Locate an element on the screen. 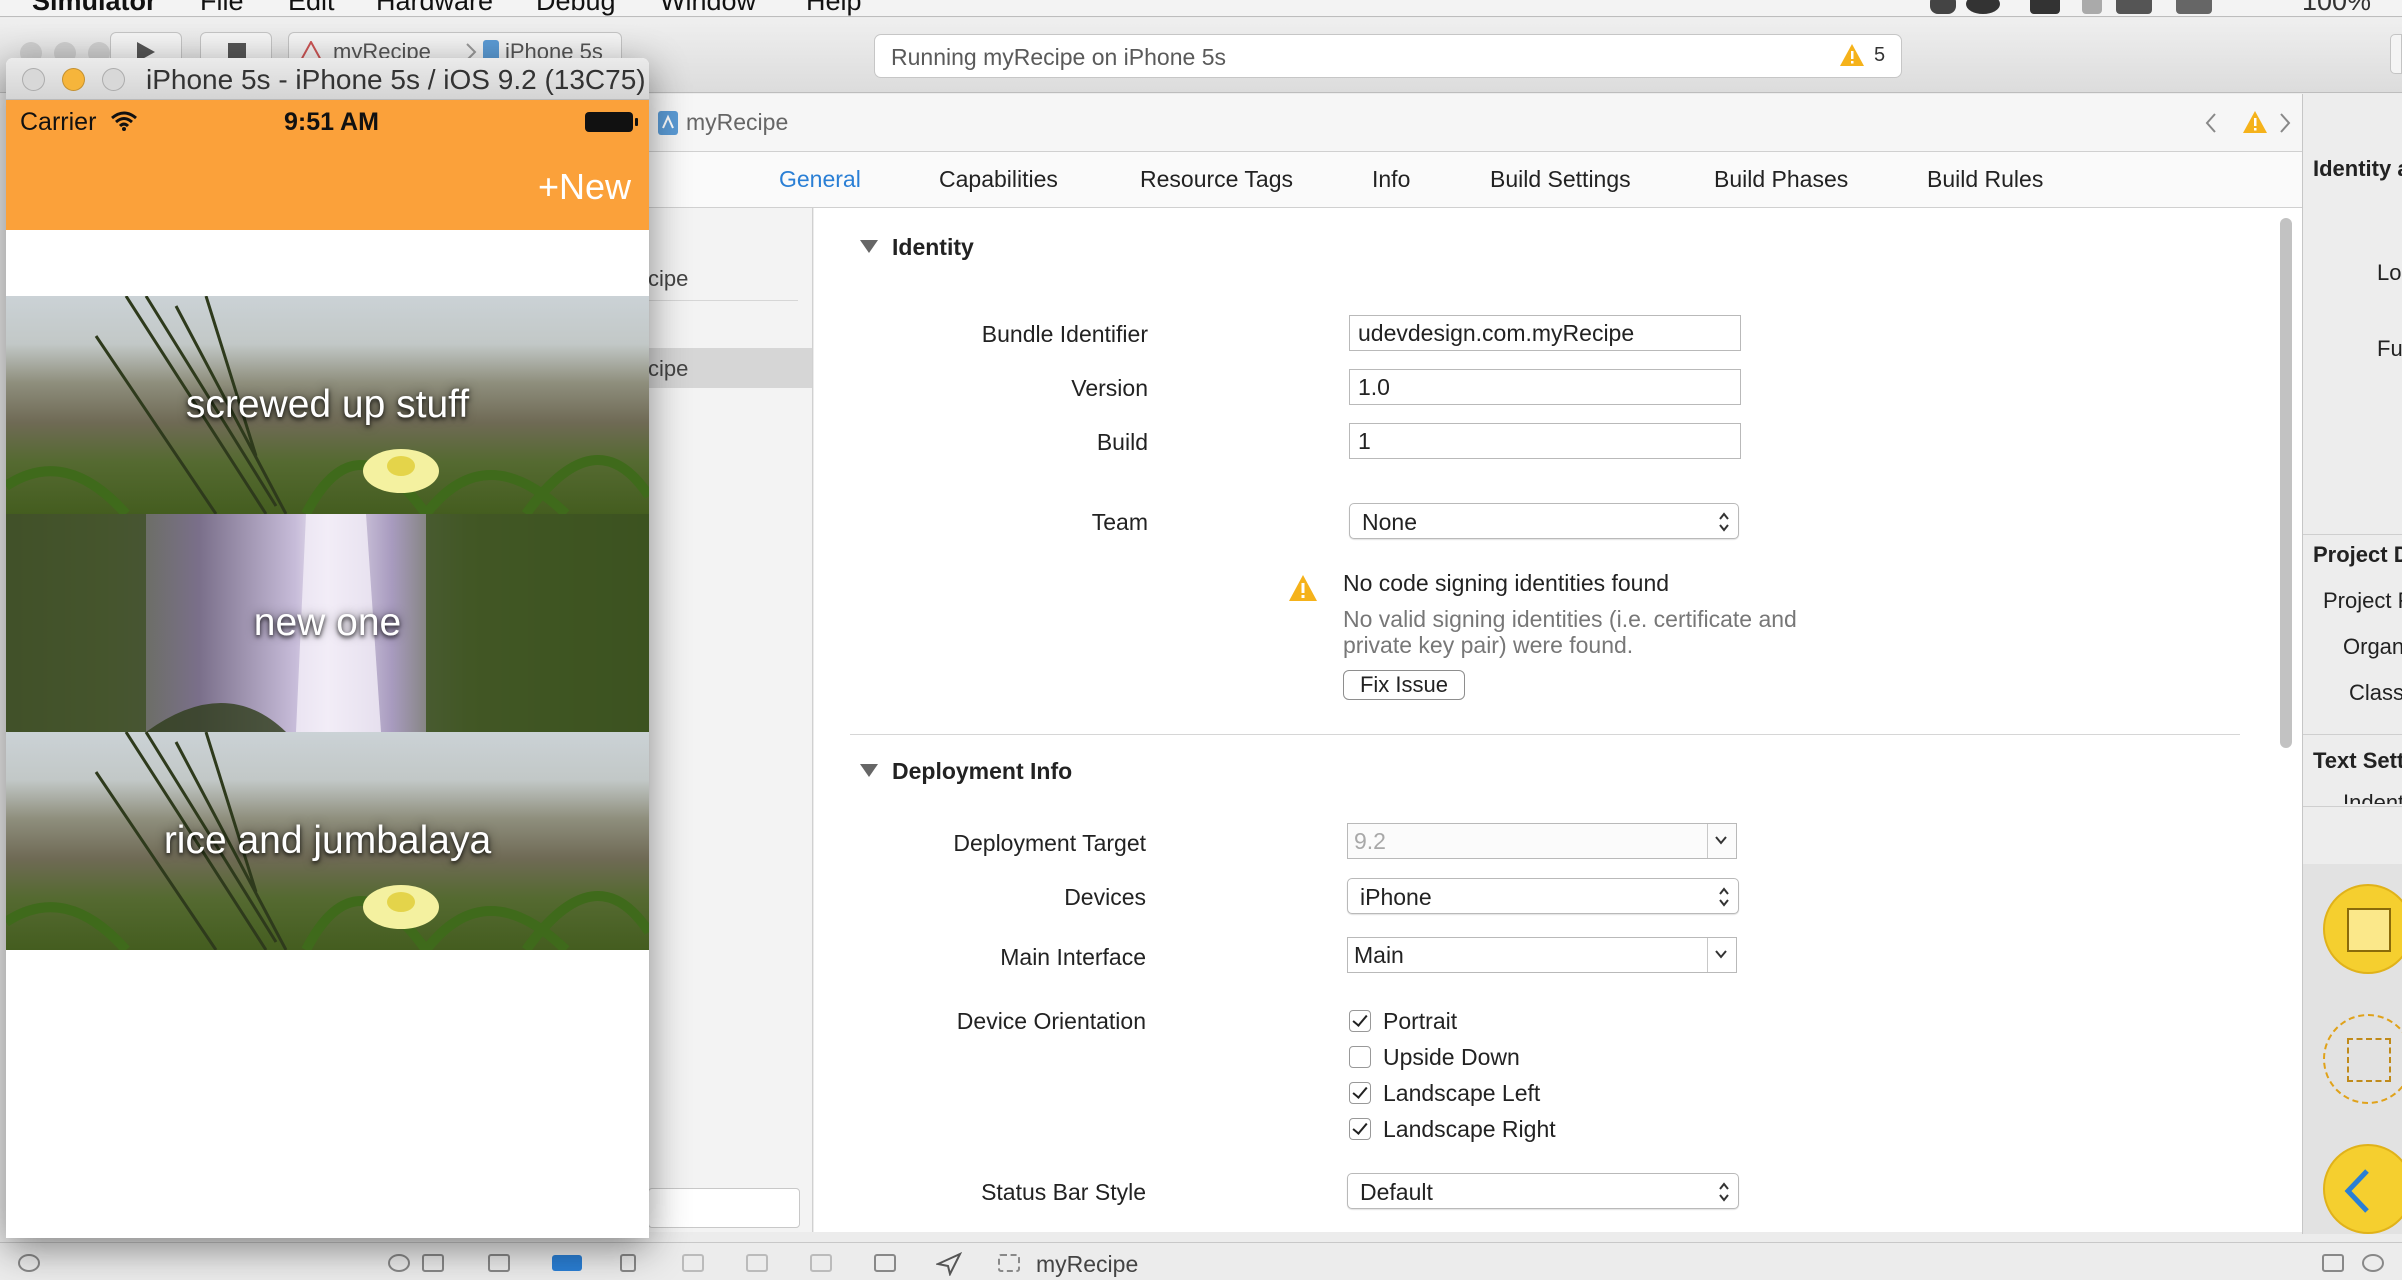 The image size is (2402, 1280). recipe-cell: screwed up stuff is located at coordinates (327, 405).